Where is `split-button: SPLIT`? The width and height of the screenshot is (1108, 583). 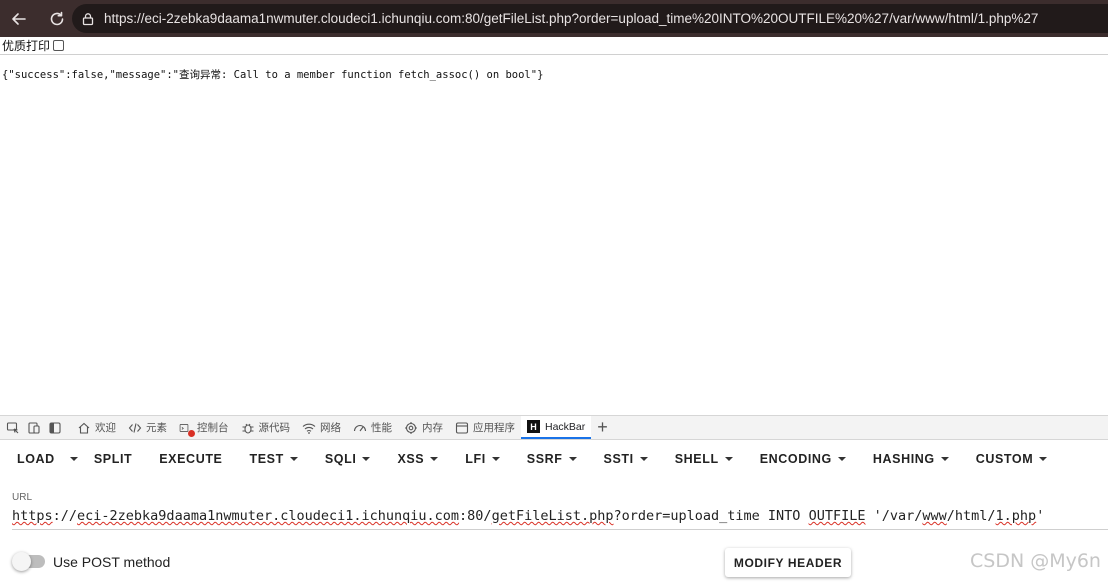 split-button: SPLIT is located at coordinates (113, 459).